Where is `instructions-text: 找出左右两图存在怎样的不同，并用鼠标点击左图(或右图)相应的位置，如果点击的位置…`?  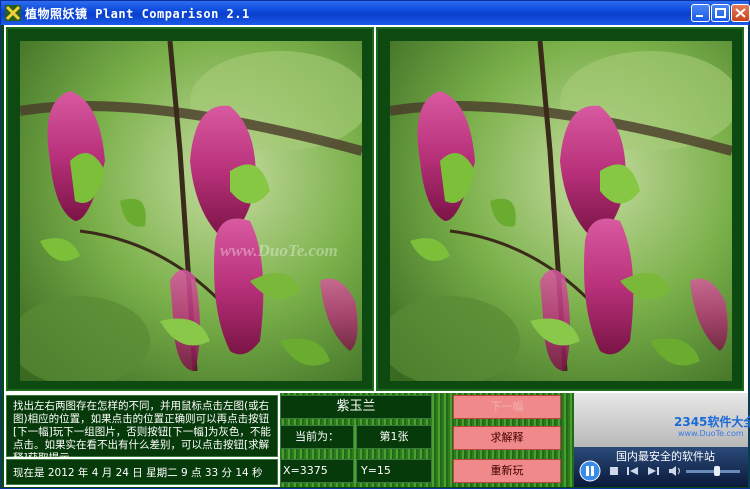 instructions-text: 找出左右两图存在怎样的不同，并用鼠标点击左图(或右图)相应的位置，如果点击的位置… is located at coordinates (142, 429).